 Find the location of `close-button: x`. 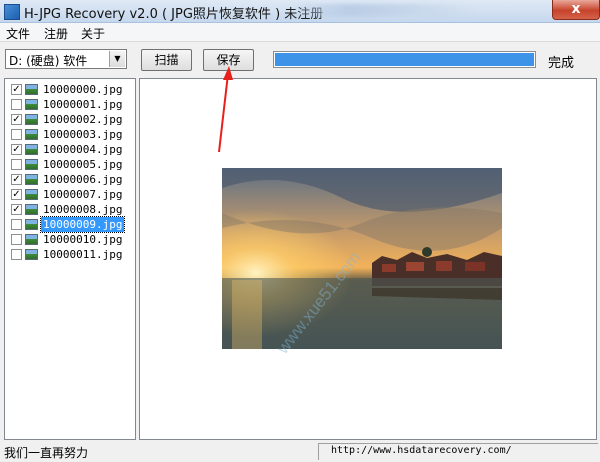

close-button: x is located at coordinates (576, 10).